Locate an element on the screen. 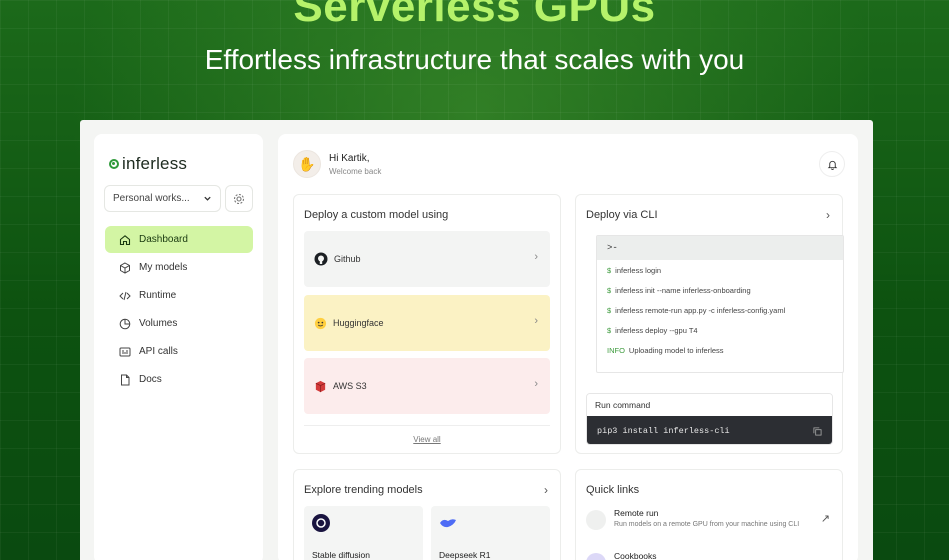 The height and width of the screenshot is (560, 949). sidebar-item-volumes: Volumes is located at coordinates (179, 323).